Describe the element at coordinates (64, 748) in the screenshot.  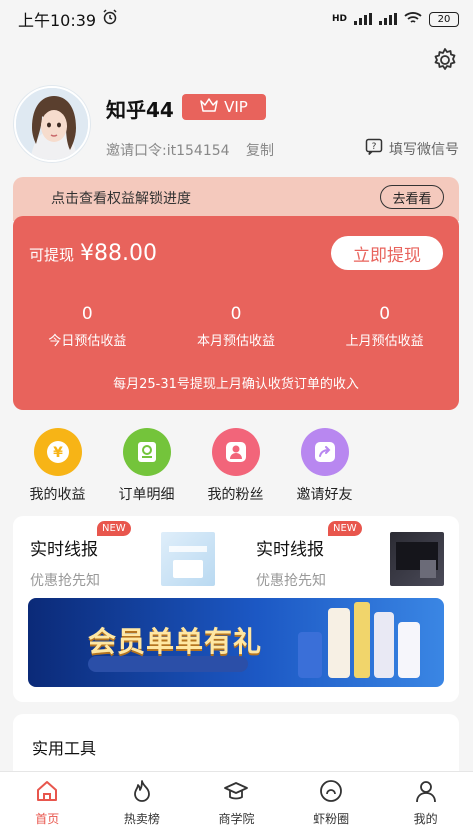
I see `tools-title: 实用工具` at that location.